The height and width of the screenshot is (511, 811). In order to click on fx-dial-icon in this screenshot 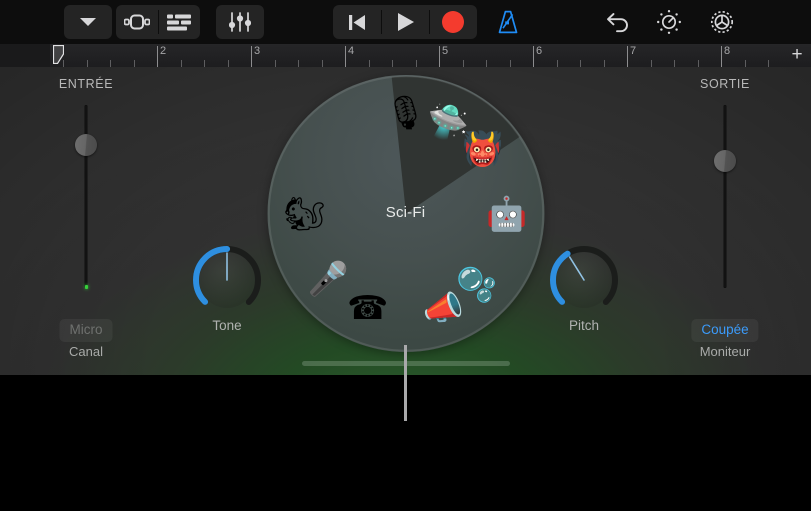, I will do `click(669, 22)`.